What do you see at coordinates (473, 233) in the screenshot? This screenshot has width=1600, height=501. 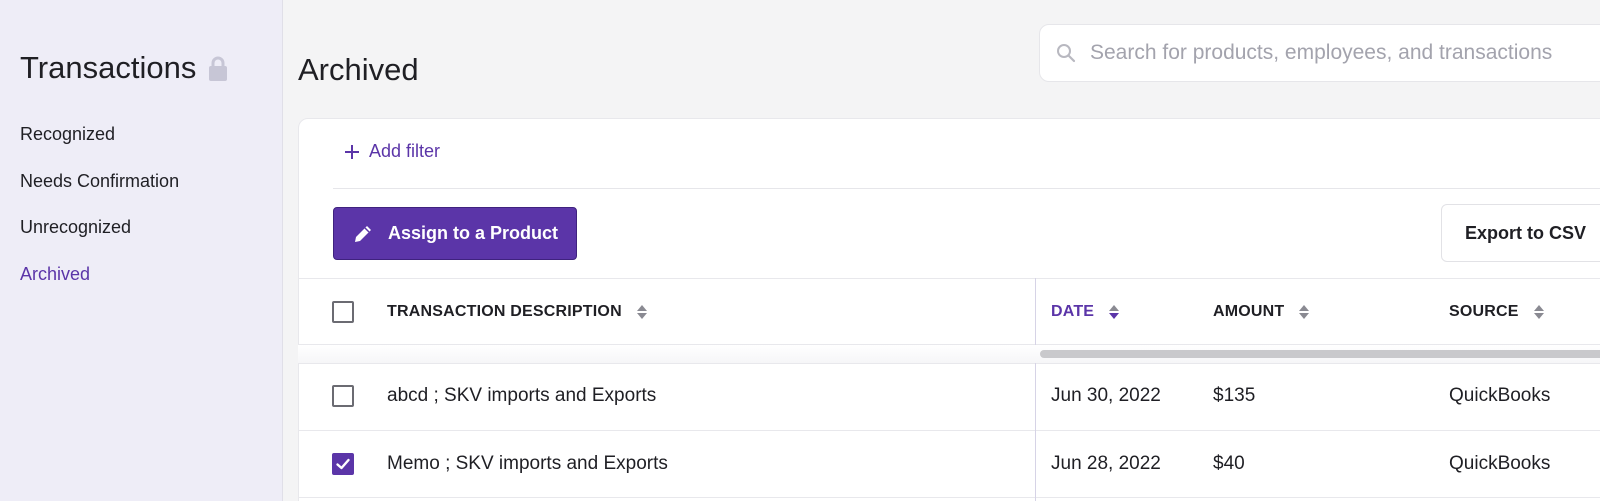 I see `assign-to-product-label: Assign to a Product` at bounding box center [473, 233].